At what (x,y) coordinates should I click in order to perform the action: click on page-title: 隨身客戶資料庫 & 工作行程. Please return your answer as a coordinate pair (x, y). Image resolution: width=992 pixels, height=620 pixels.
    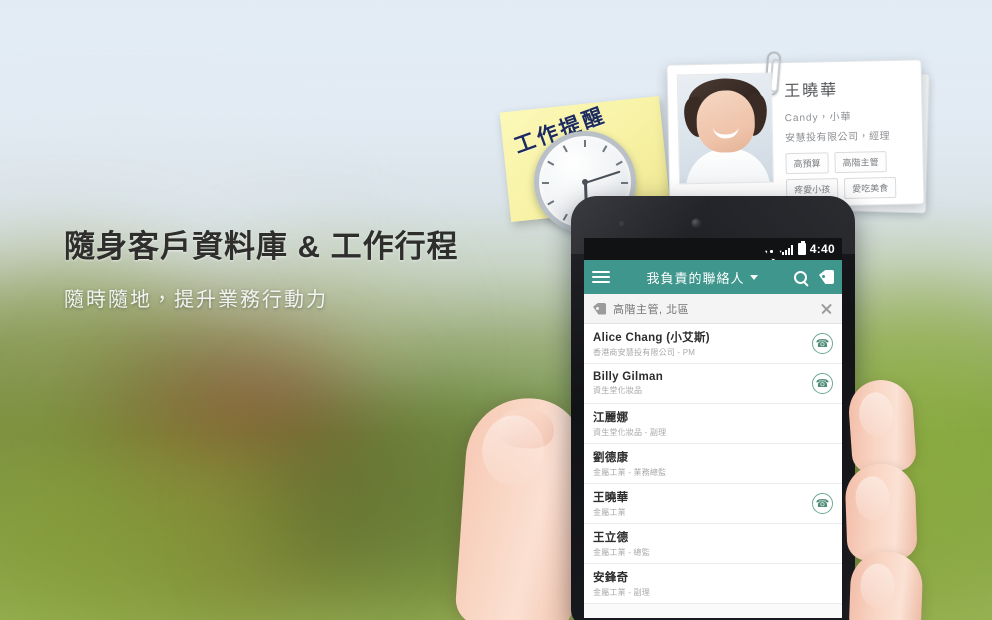
    Looking at the image, I should click on (261, 246).